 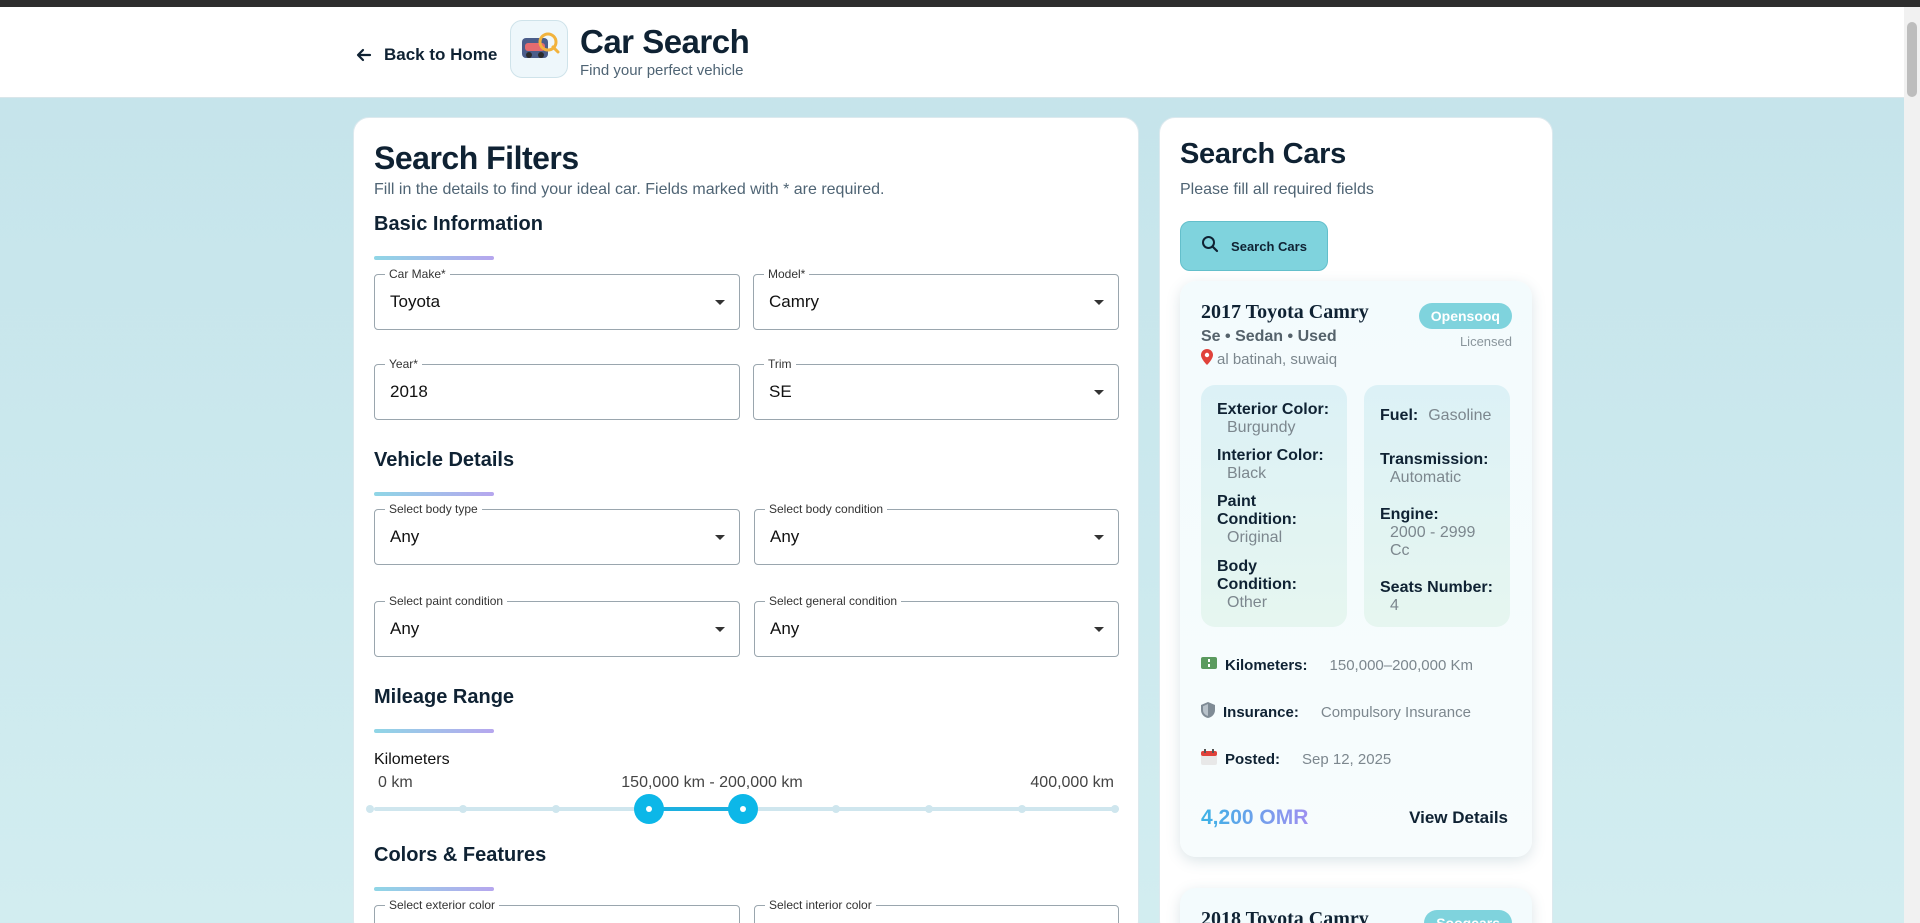 I want to click on location-pin-icon, so click(x=1207, y=359).